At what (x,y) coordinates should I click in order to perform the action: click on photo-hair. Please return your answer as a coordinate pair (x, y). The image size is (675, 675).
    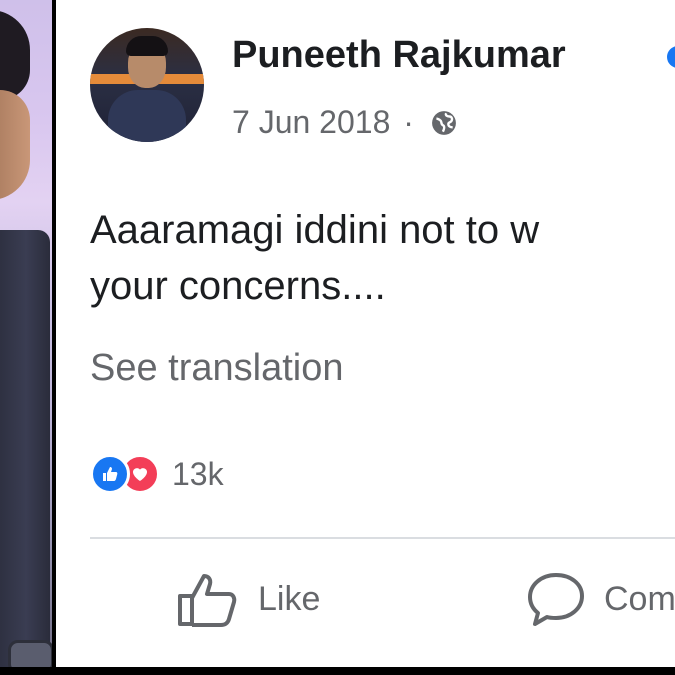
    Looking at the image, I should click on (15, 55).